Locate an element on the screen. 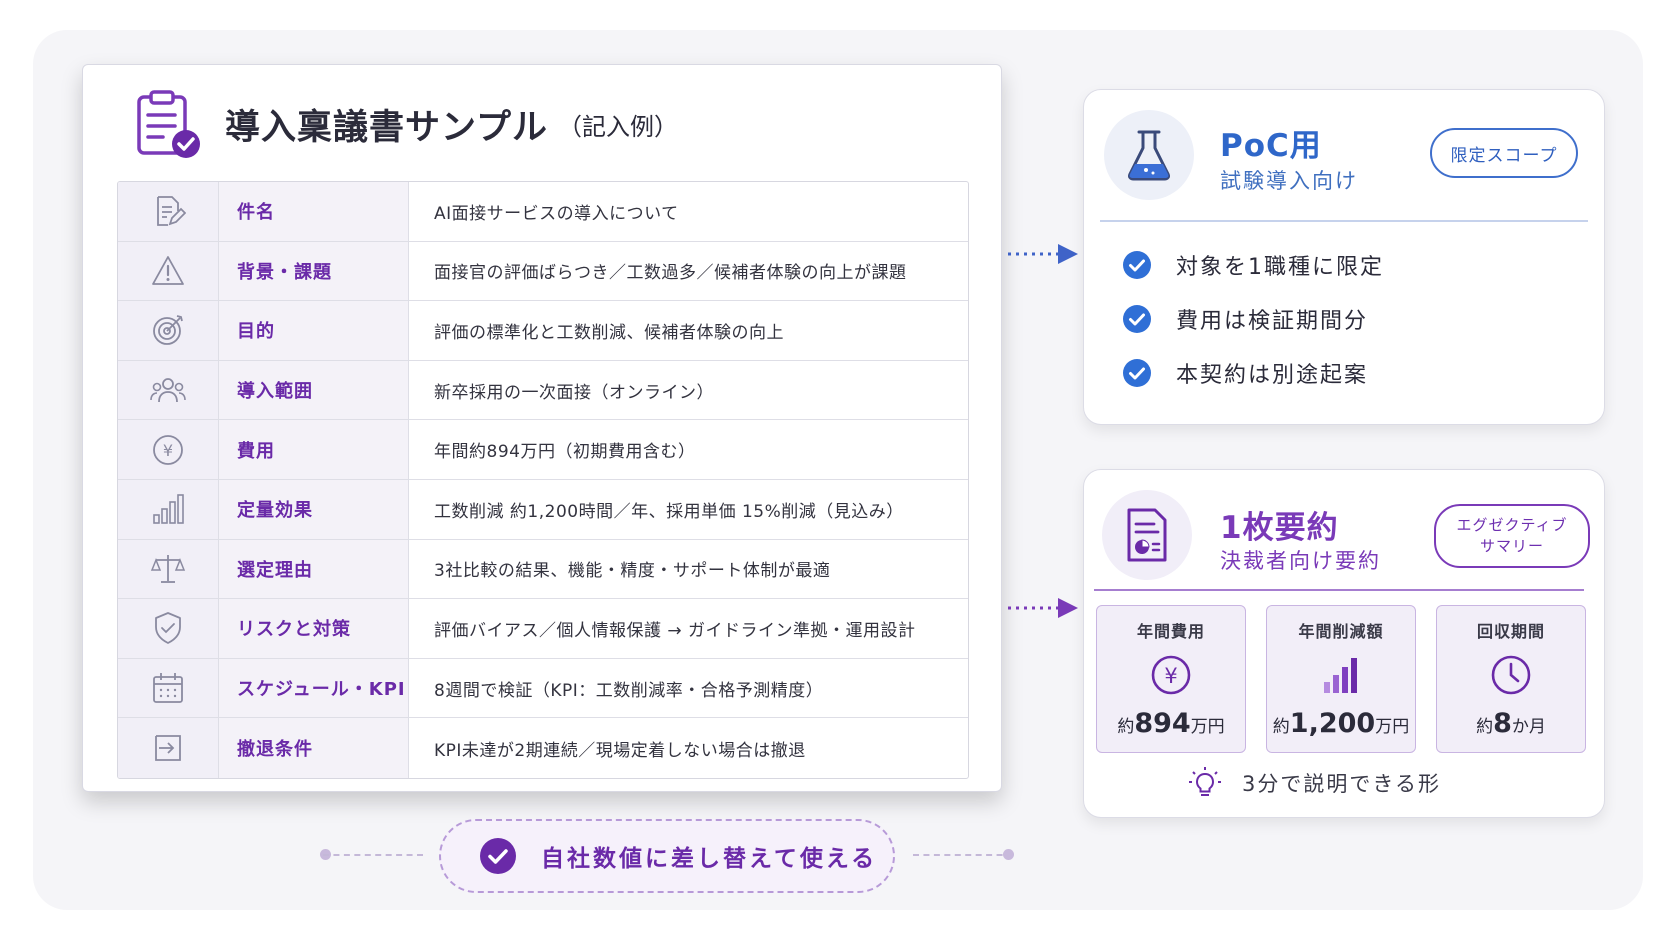 The width and height of the screenshot is (1672, 941). table-row: 撤退条件 KPI未達が2期連続／現場定着しない場合は撤退 is located at coordinates (543, 748).